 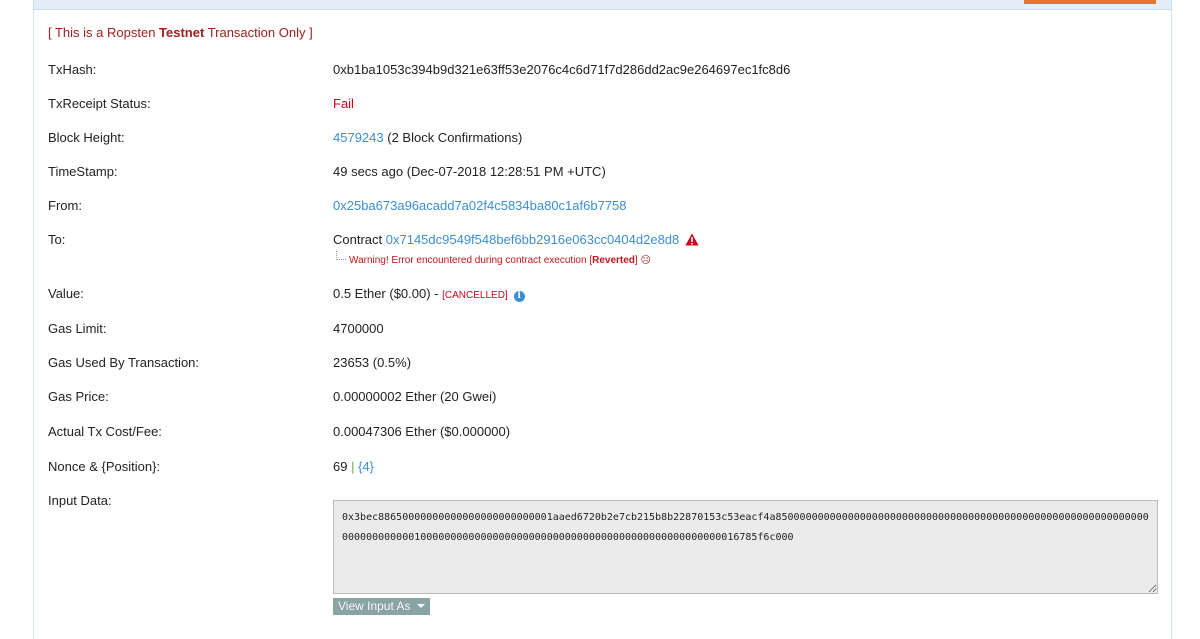 What do you see at coordinates (381, 606) in the screenshot?
I see `view-input-as-button: View Input As` at bounding box center [381, 606].